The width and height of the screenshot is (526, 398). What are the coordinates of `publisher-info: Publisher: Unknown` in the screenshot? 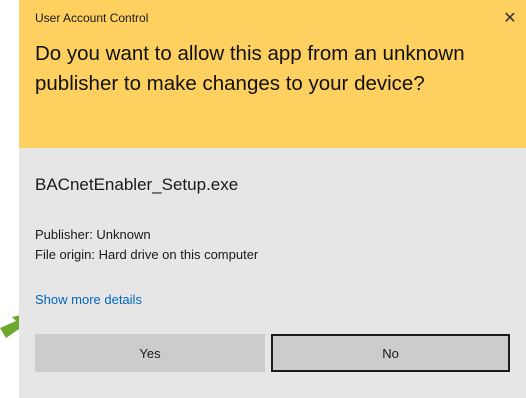 It's located at (93, 234).